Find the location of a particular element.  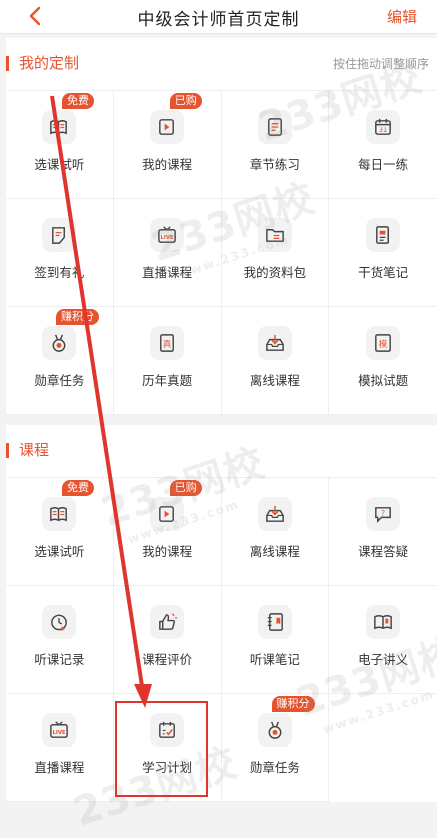

item-label: 学习计划 is located at coordinates (167, 767).